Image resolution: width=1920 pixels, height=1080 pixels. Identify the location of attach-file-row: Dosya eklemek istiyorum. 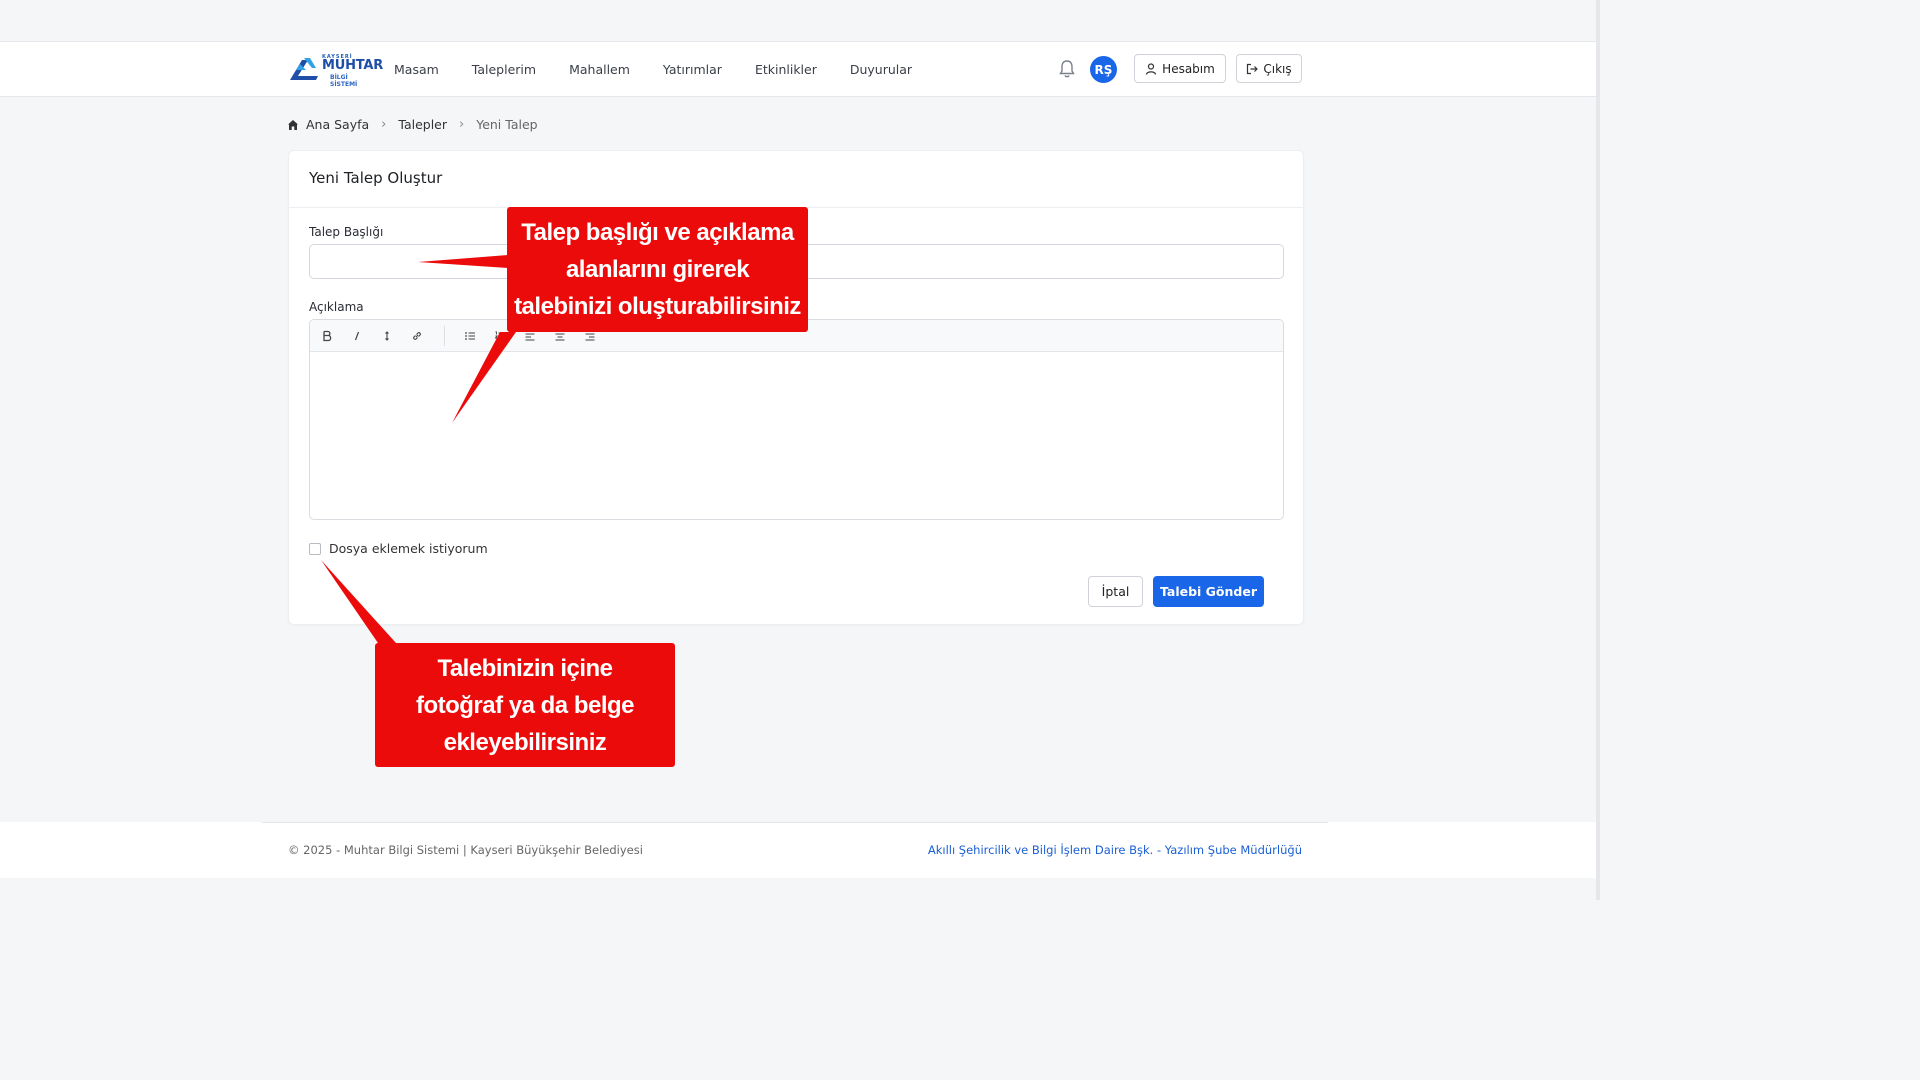
(398, 548).